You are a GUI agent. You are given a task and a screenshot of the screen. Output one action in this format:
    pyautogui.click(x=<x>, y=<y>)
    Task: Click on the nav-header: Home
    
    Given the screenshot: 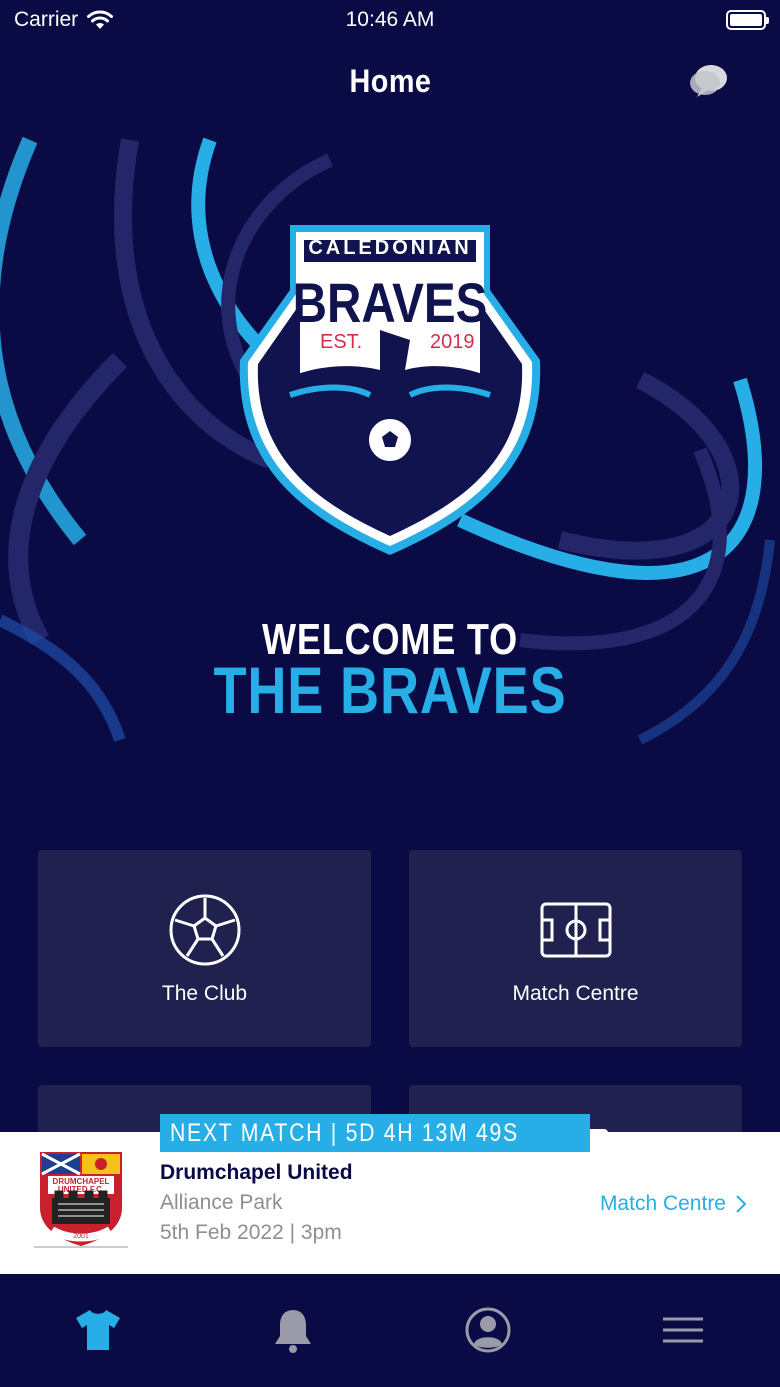 What is the action you would take?
    pyautogui.click(x=390, y=81)
    